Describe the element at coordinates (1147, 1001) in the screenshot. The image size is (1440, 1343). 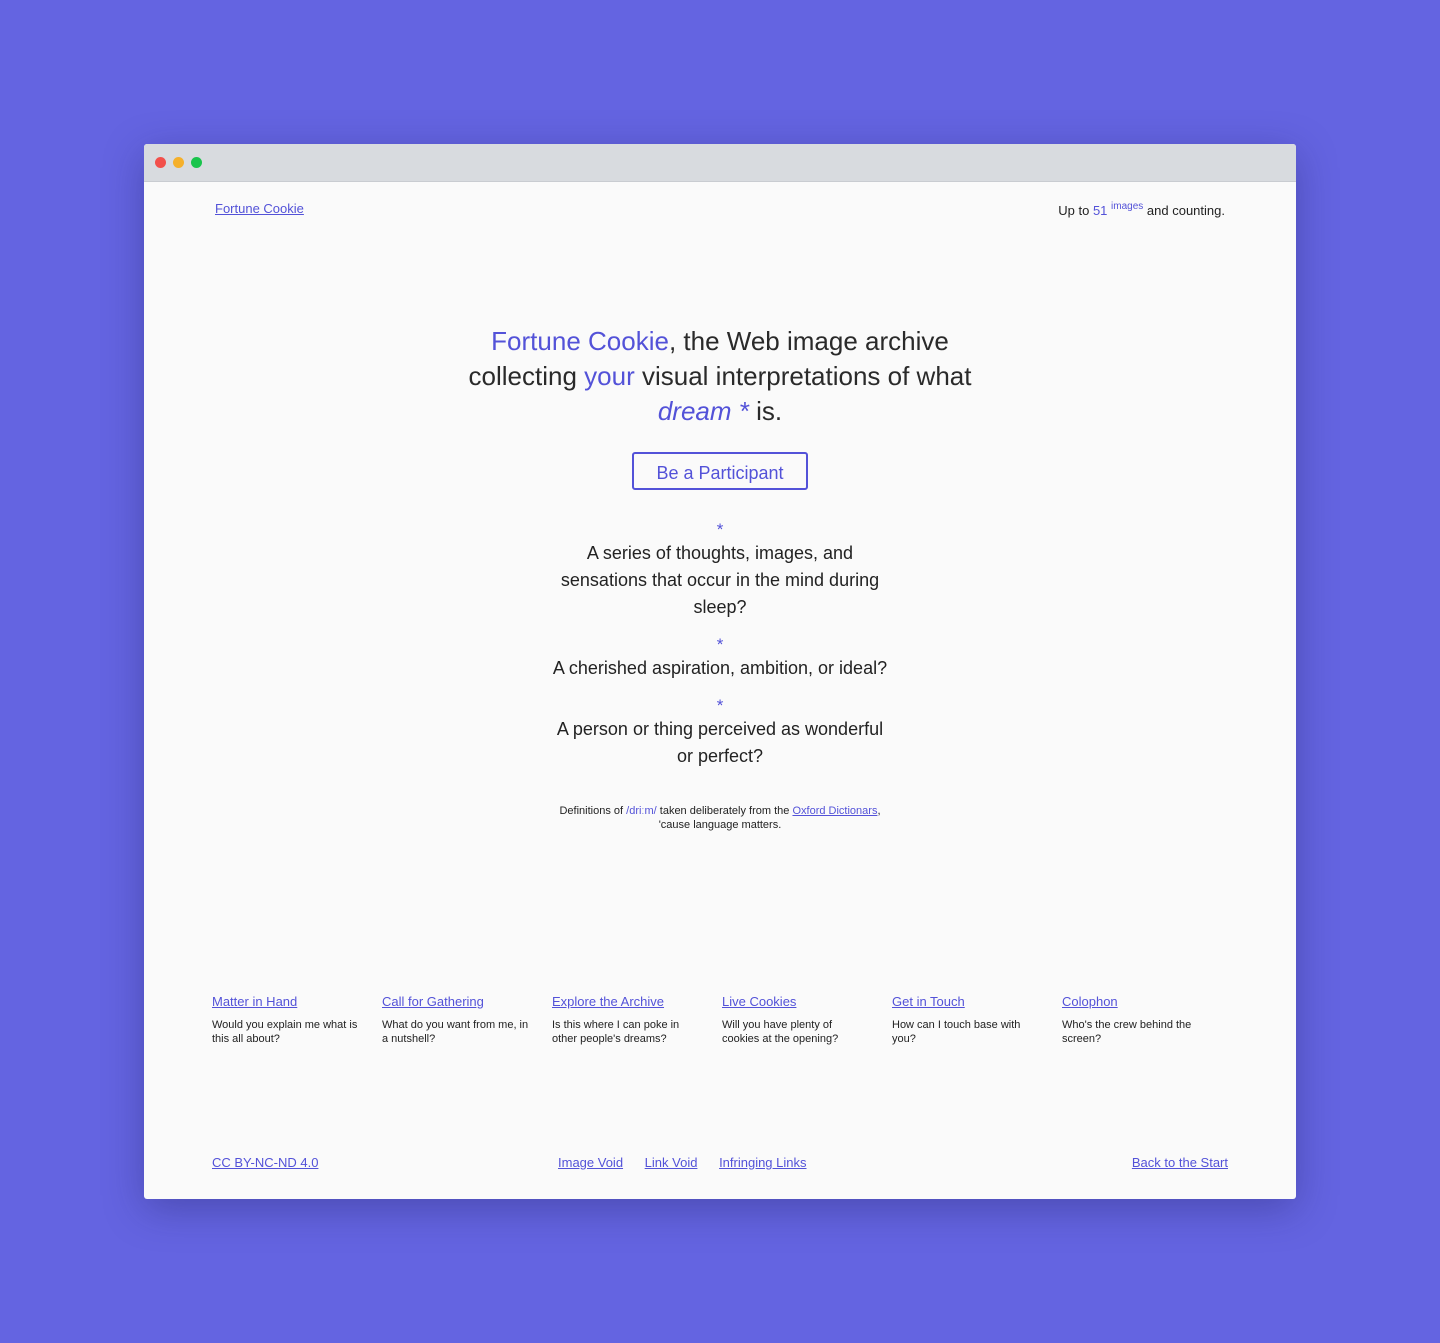
I see `colophon-link: Colophon` at that location.